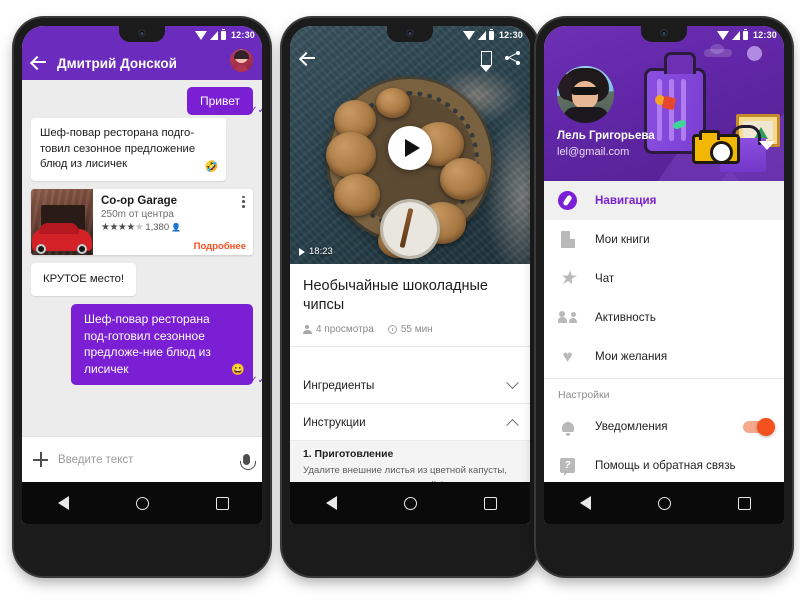 Image resolution: width=800 pixels, height=600 pixels. Describe the element at coordinates (512, 58) in the screenshot. I see `share-icon` at that location.